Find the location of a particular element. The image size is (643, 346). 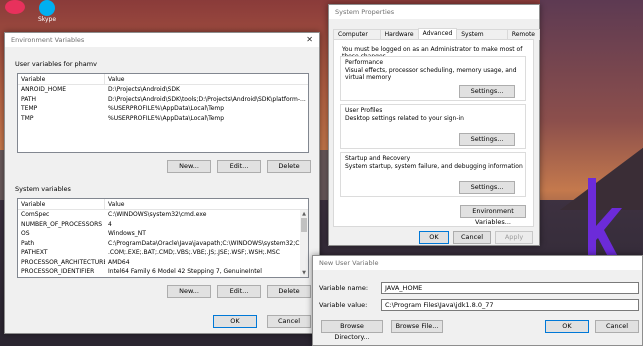

dialog-title: Environment Variables is located at coordinates (48, 40).